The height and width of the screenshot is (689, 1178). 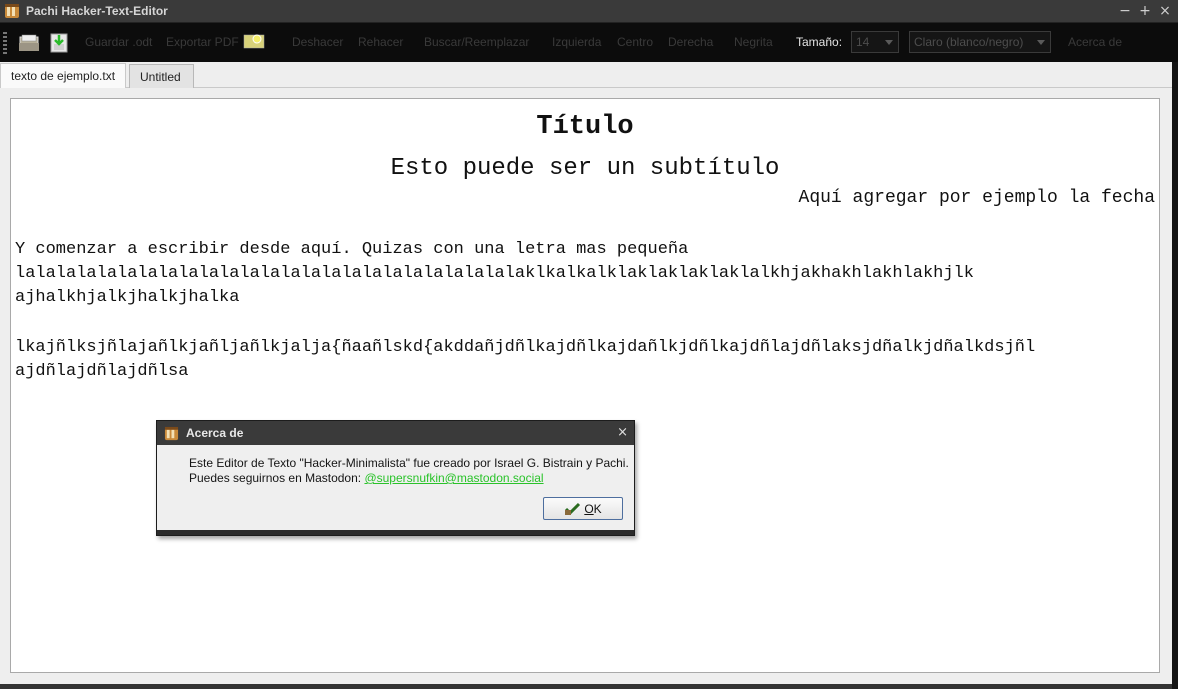 What do you see at coordinates (819, 42) in the screenshot?
I see `size-label: Tamaño:` at bounding box center [819, 42].